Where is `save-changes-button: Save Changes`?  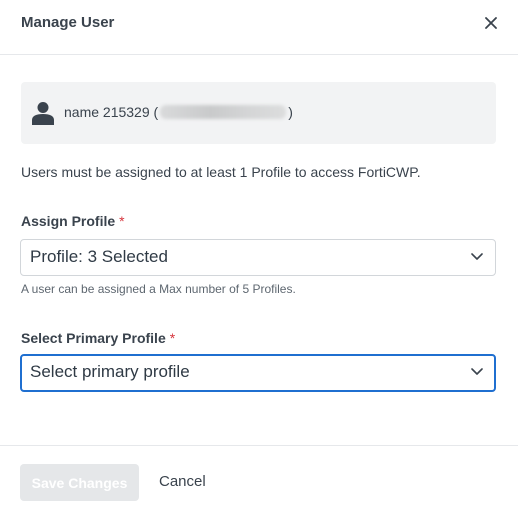
save-changes-button: Save Changes is located at coordinates (79, 482).